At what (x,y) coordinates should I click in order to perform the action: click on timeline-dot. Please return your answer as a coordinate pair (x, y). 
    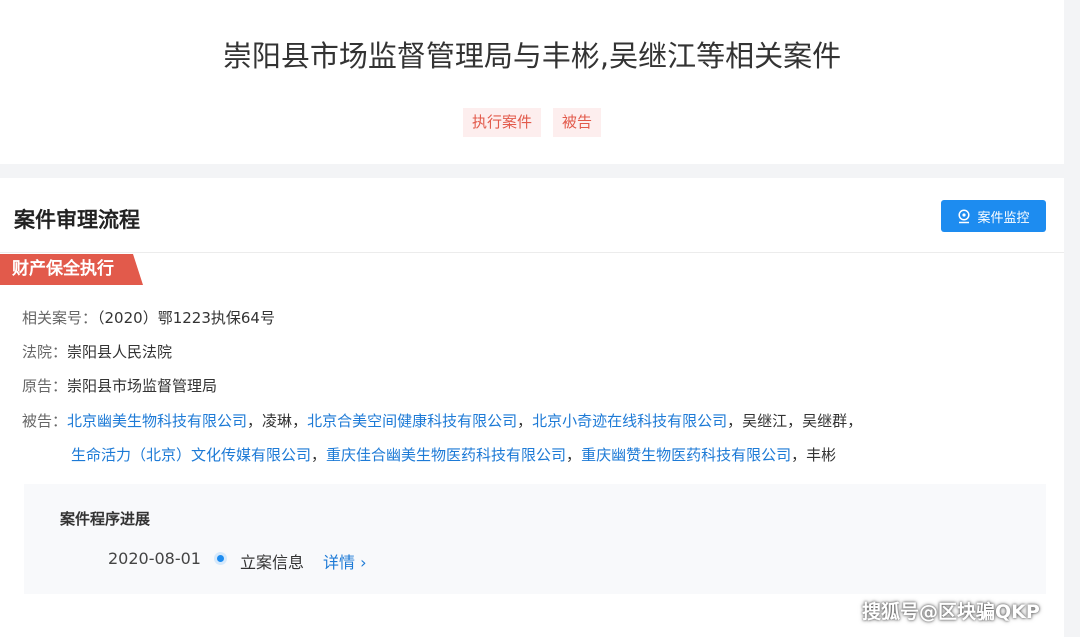
    Looking at the image, I should click on (220, 558).